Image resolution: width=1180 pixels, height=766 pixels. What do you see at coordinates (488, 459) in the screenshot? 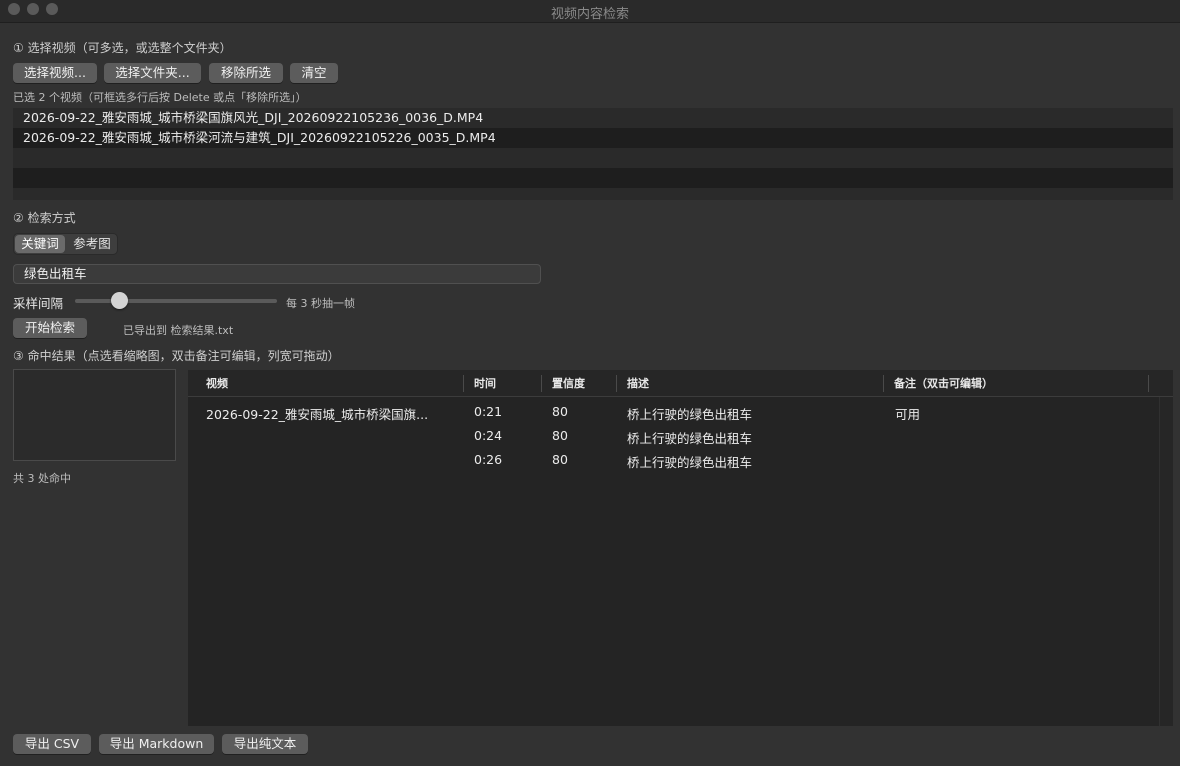
I see `cell-time: 0:26` at bounding box center [488, 459].